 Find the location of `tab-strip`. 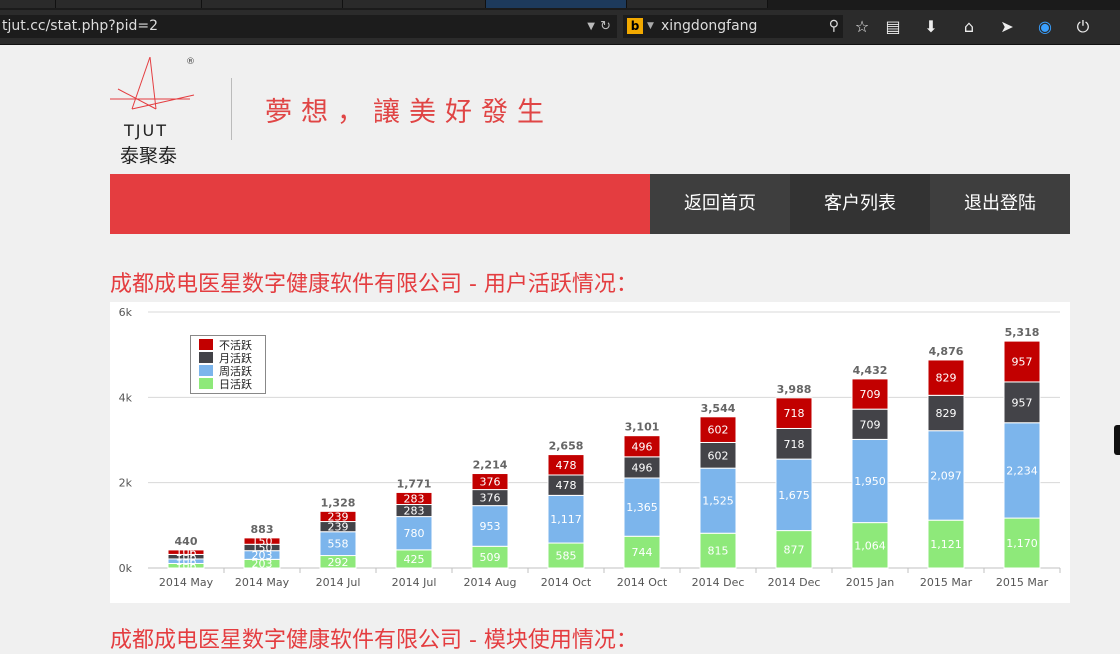

tab-strip is located at coordinates (560, 5).